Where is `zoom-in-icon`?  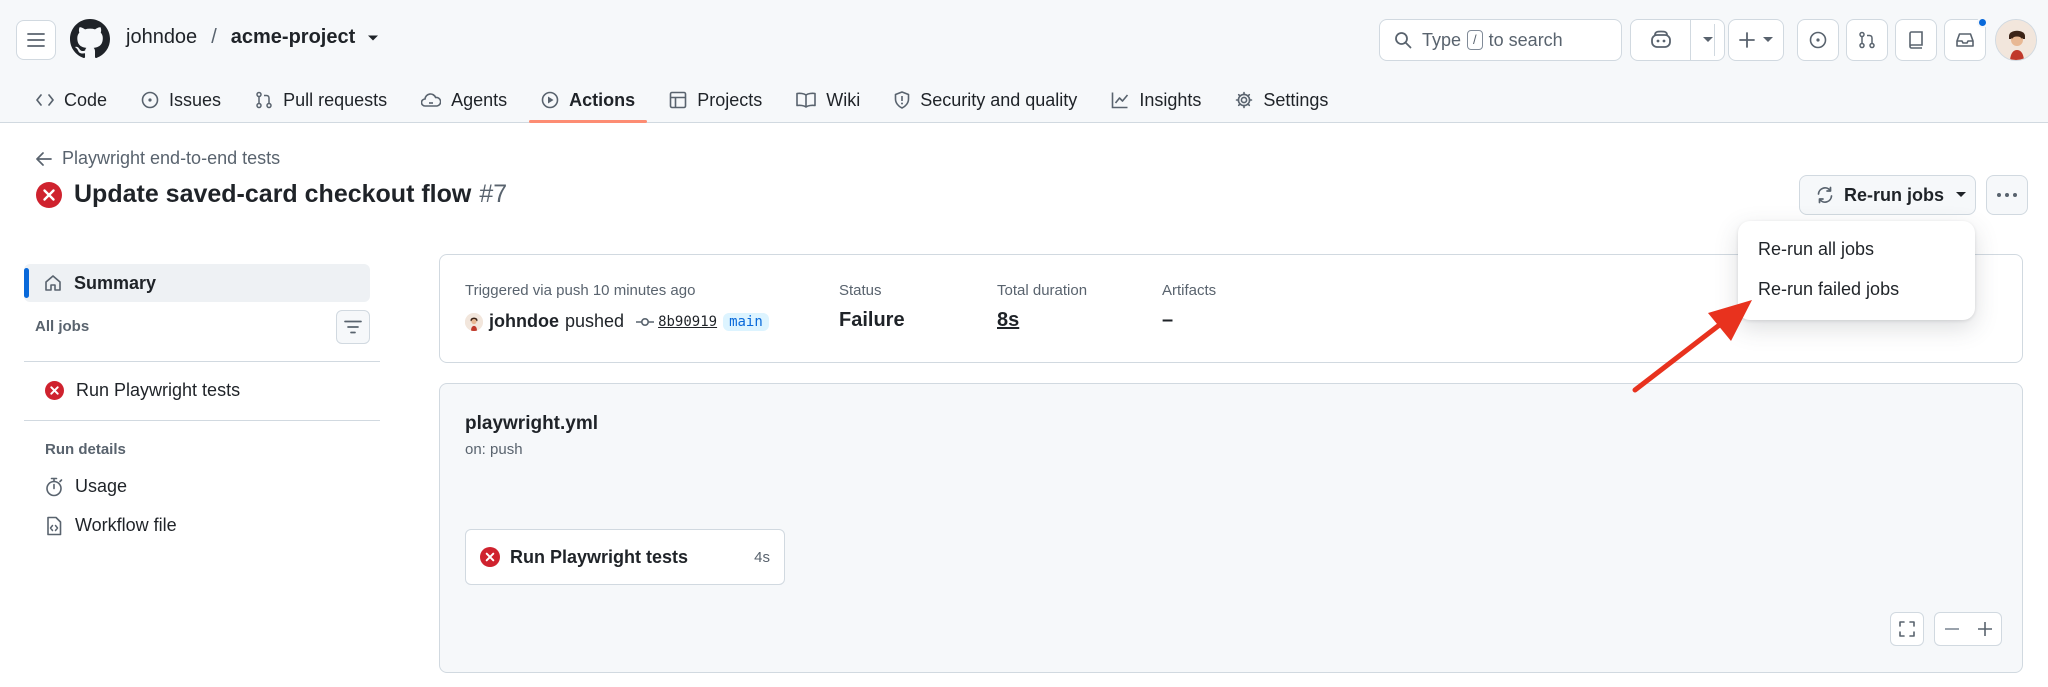
zoom-in-icon is located at coordinates (1984, 629).